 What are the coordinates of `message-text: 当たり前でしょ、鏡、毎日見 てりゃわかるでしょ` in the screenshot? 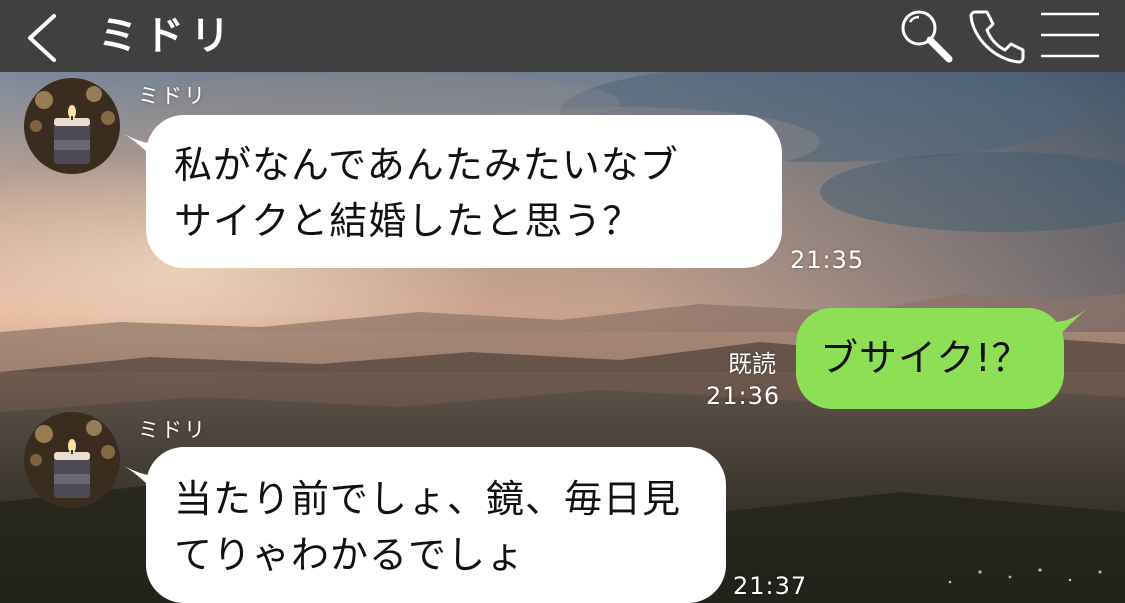 It's located at (427, 527).